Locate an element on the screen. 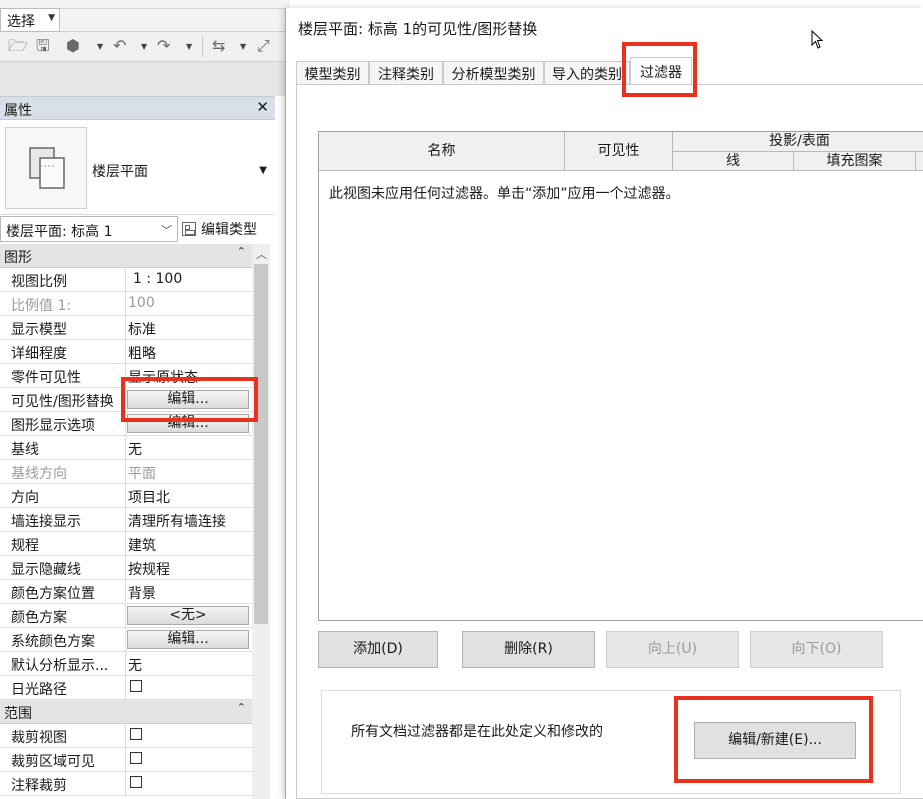  edit-type-icon is located at coordinates (189, 229).